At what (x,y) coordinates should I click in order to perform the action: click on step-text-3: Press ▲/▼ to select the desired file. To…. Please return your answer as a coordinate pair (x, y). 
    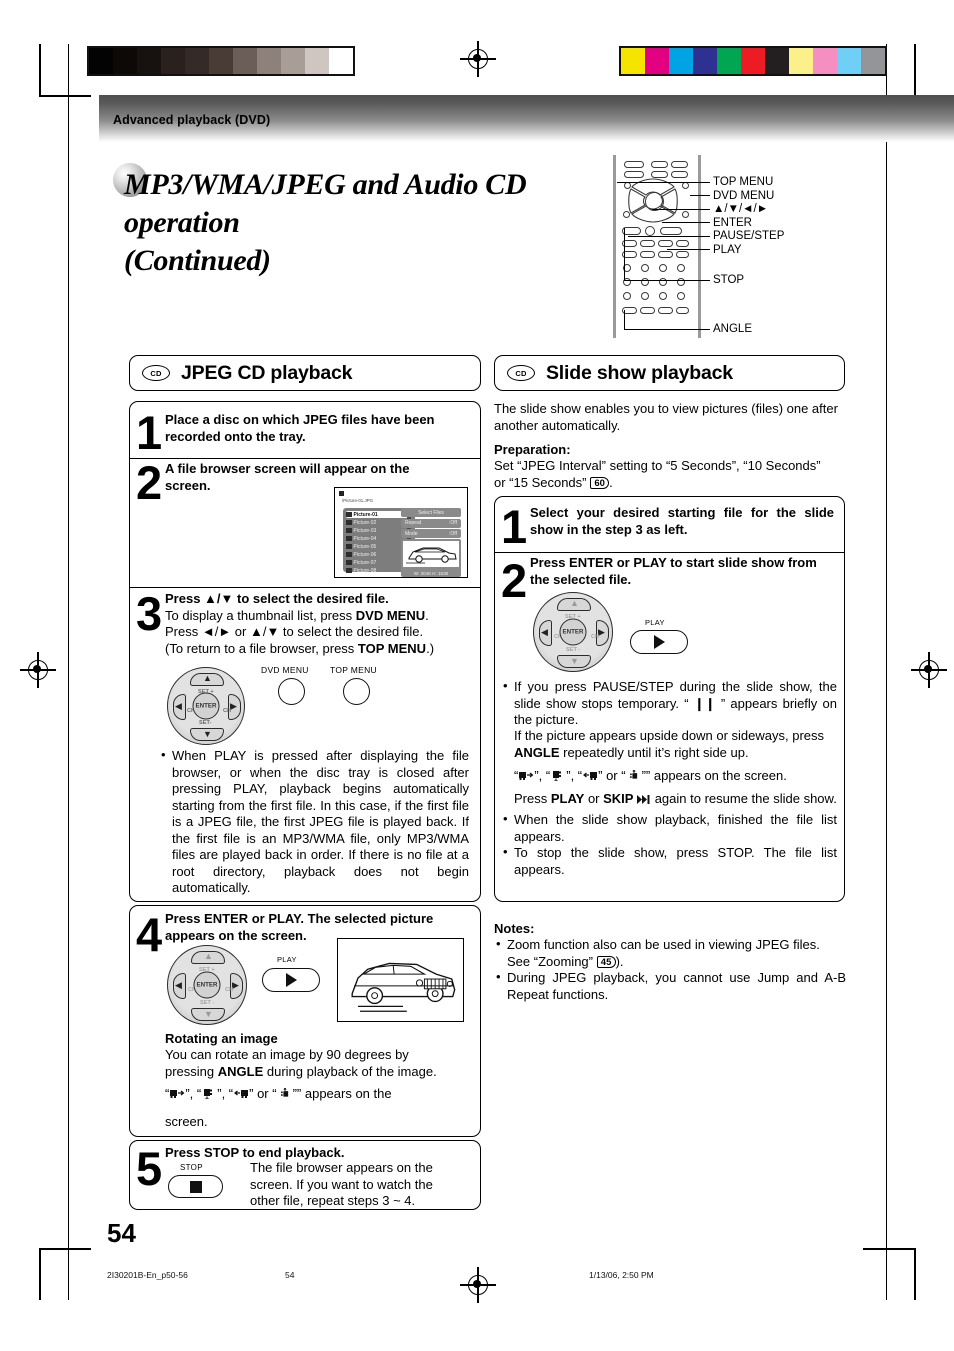
    Looking at the image, I should click on (315, 624).